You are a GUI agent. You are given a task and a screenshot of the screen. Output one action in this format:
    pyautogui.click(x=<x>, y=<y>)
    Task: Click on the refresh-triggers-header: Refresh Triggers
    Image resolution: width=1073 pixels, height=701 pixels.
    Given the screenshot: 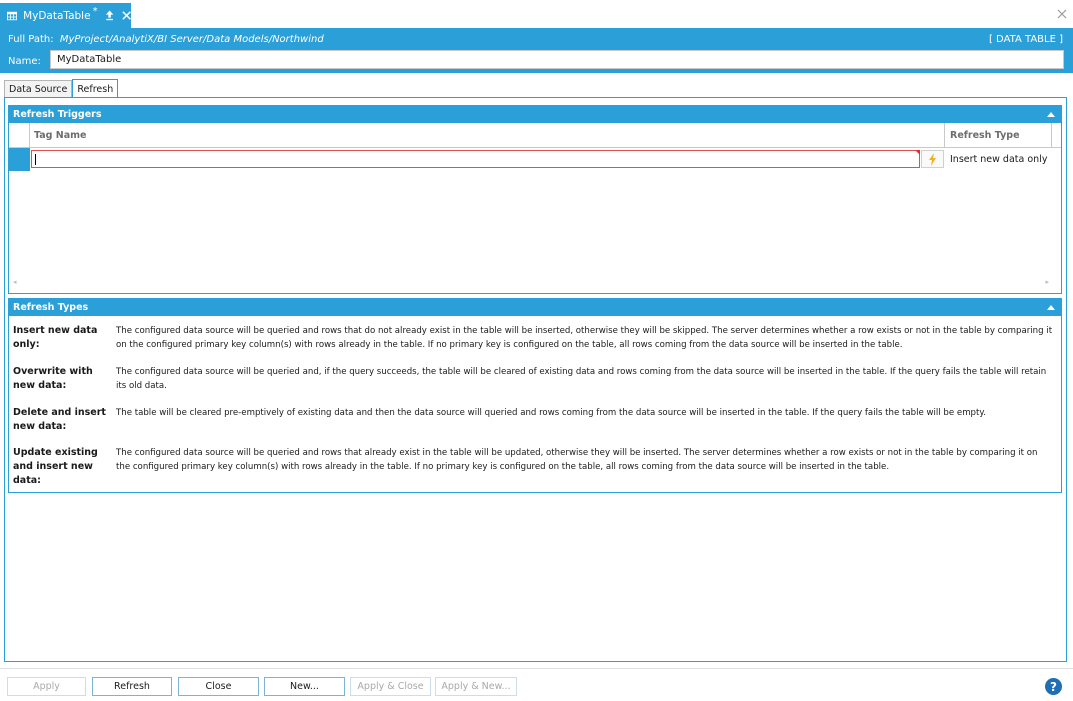 What is the action you would take?
    pyautogui.click(x=535, y=114)
    